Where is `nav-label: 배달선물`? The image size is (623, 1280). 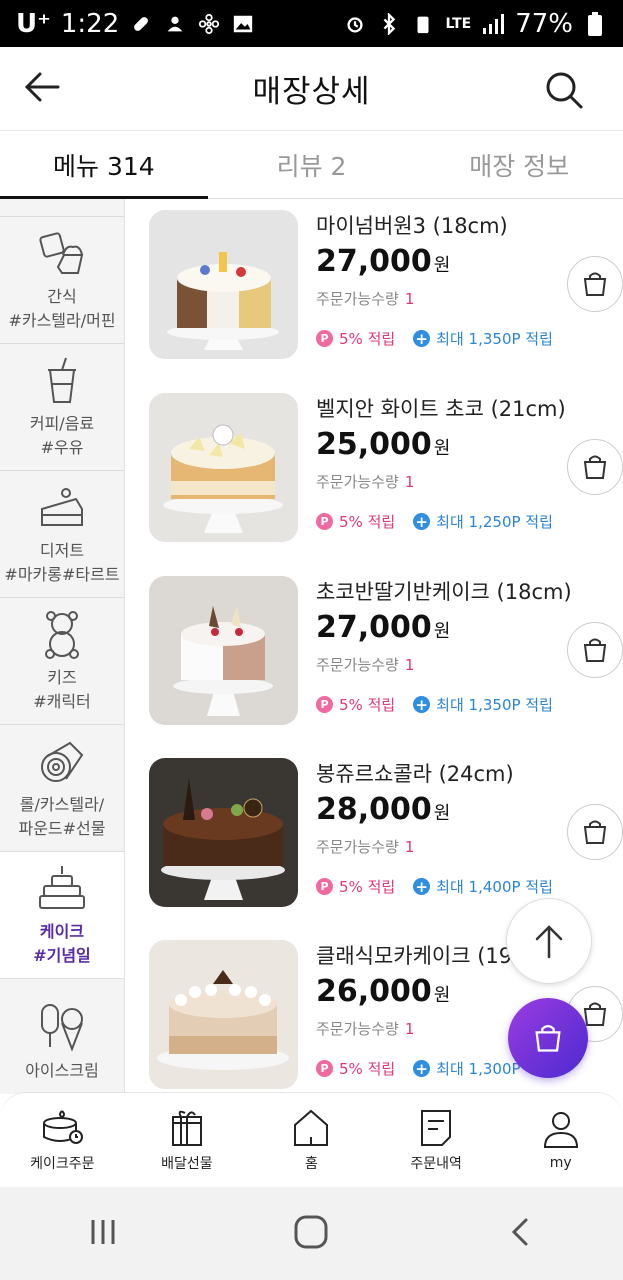
nav-label: 배달선물 is located at coordinates (187, 1164).